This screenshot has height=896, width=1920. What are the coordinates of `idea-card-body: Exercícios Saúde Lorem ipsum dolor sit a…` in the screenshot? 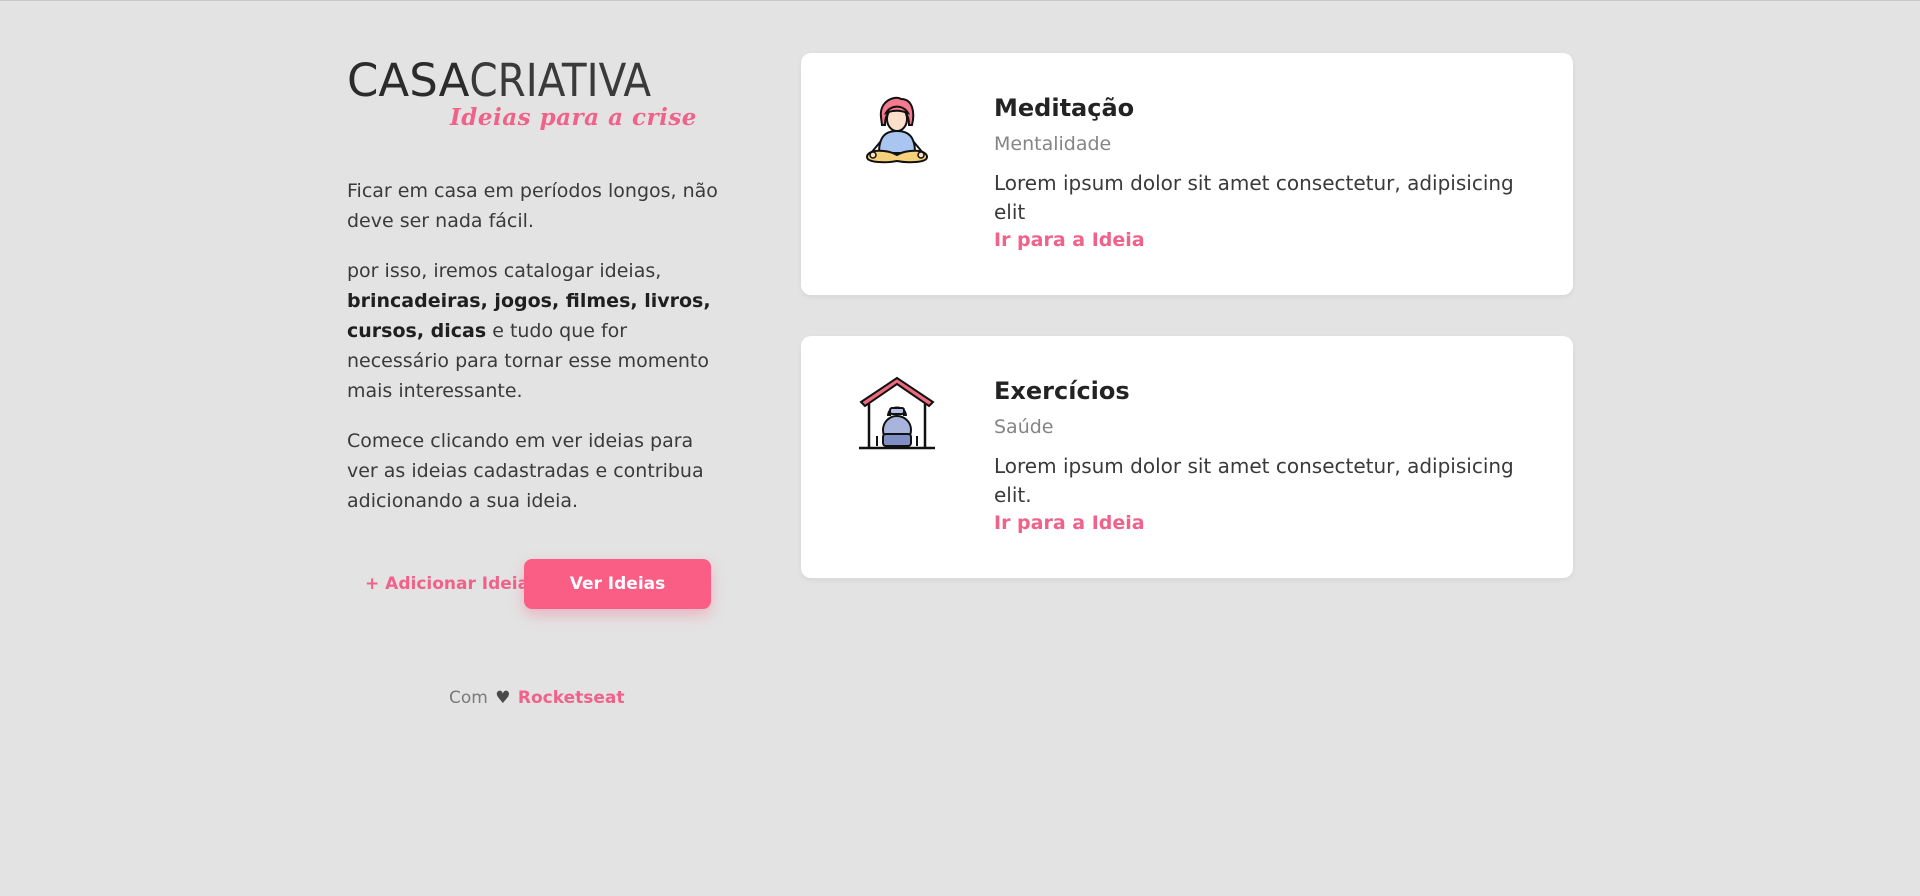 It's located at (1264, 455).